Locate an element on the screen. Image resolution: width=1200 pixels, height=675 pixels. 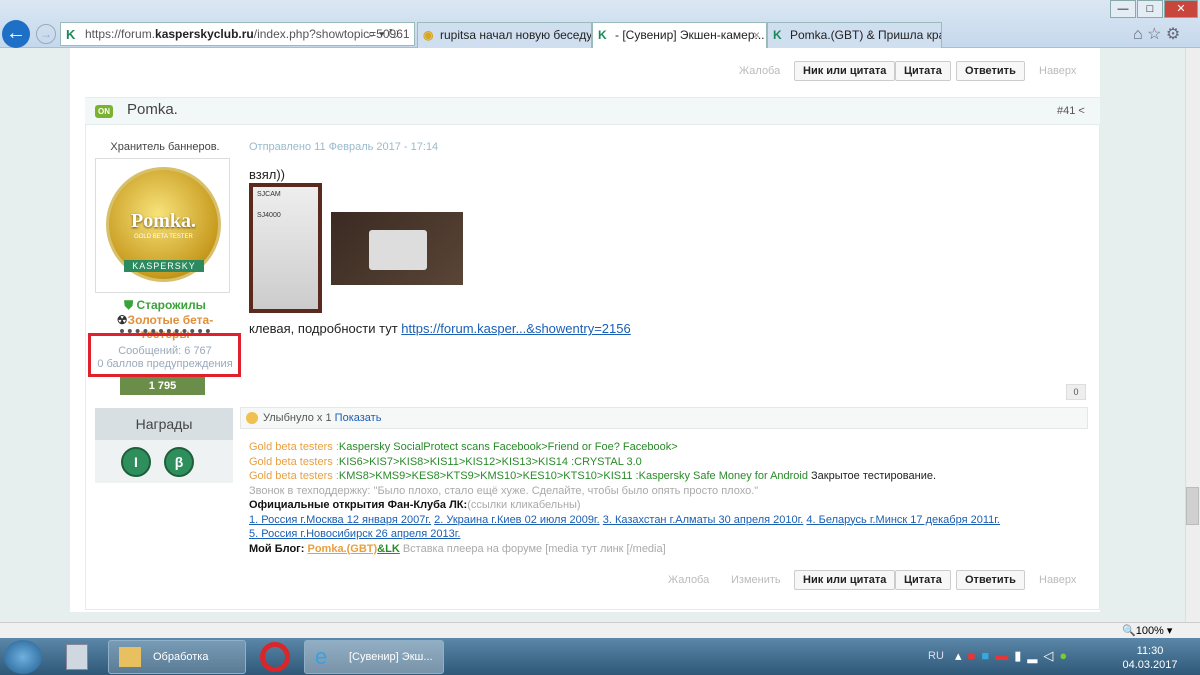
opera-icon is located at coordinates (275, 657).